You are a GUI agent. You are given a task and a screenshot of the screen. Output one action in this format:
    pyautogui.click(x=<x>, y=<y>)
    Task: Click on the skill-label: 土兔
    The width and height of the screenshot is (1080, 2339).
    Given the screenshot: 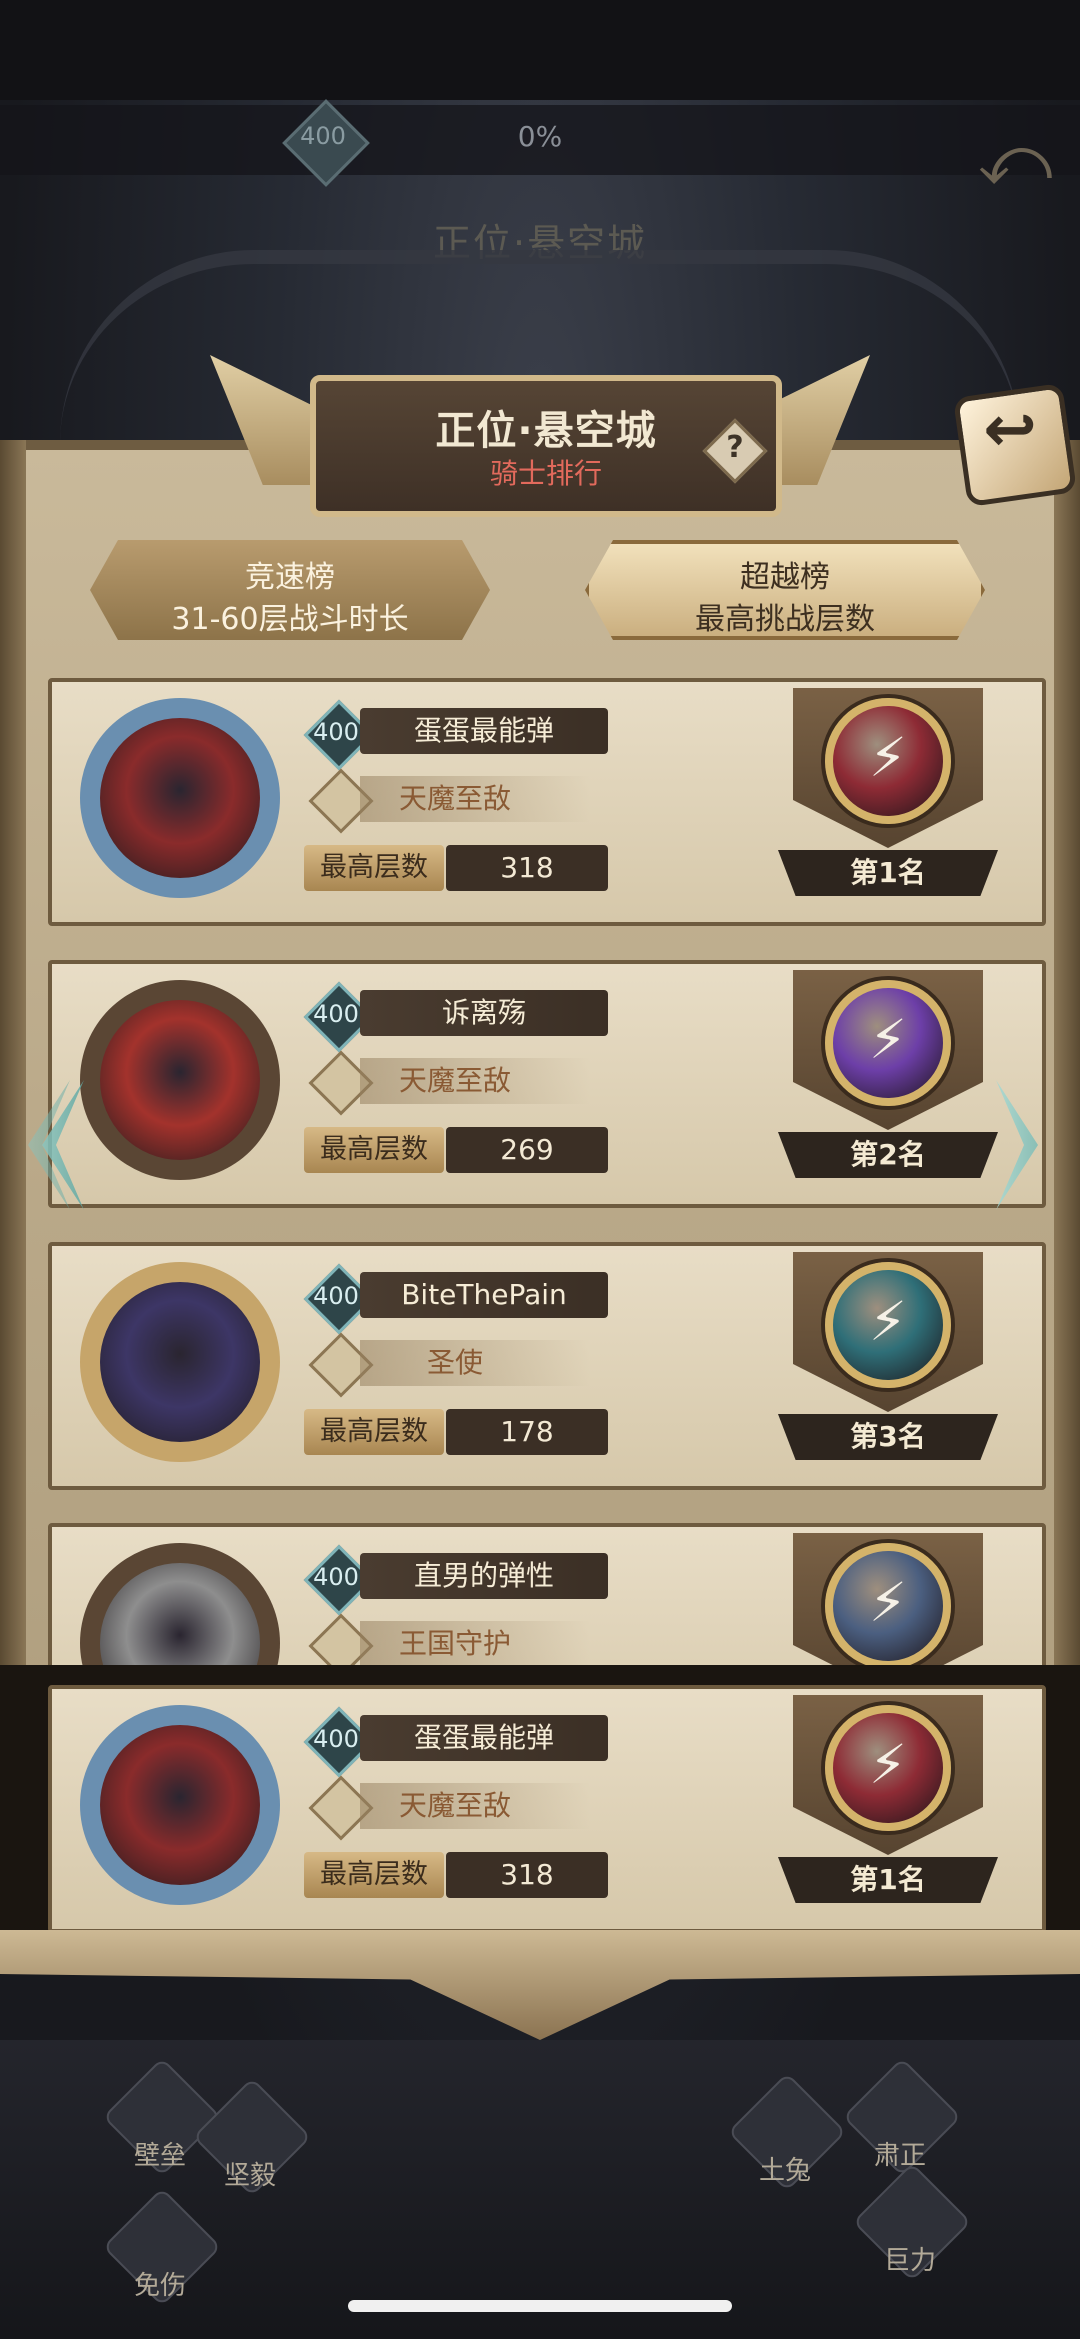 What is the action you would take?
    pyautogui.click(x=784, y=2171)
    